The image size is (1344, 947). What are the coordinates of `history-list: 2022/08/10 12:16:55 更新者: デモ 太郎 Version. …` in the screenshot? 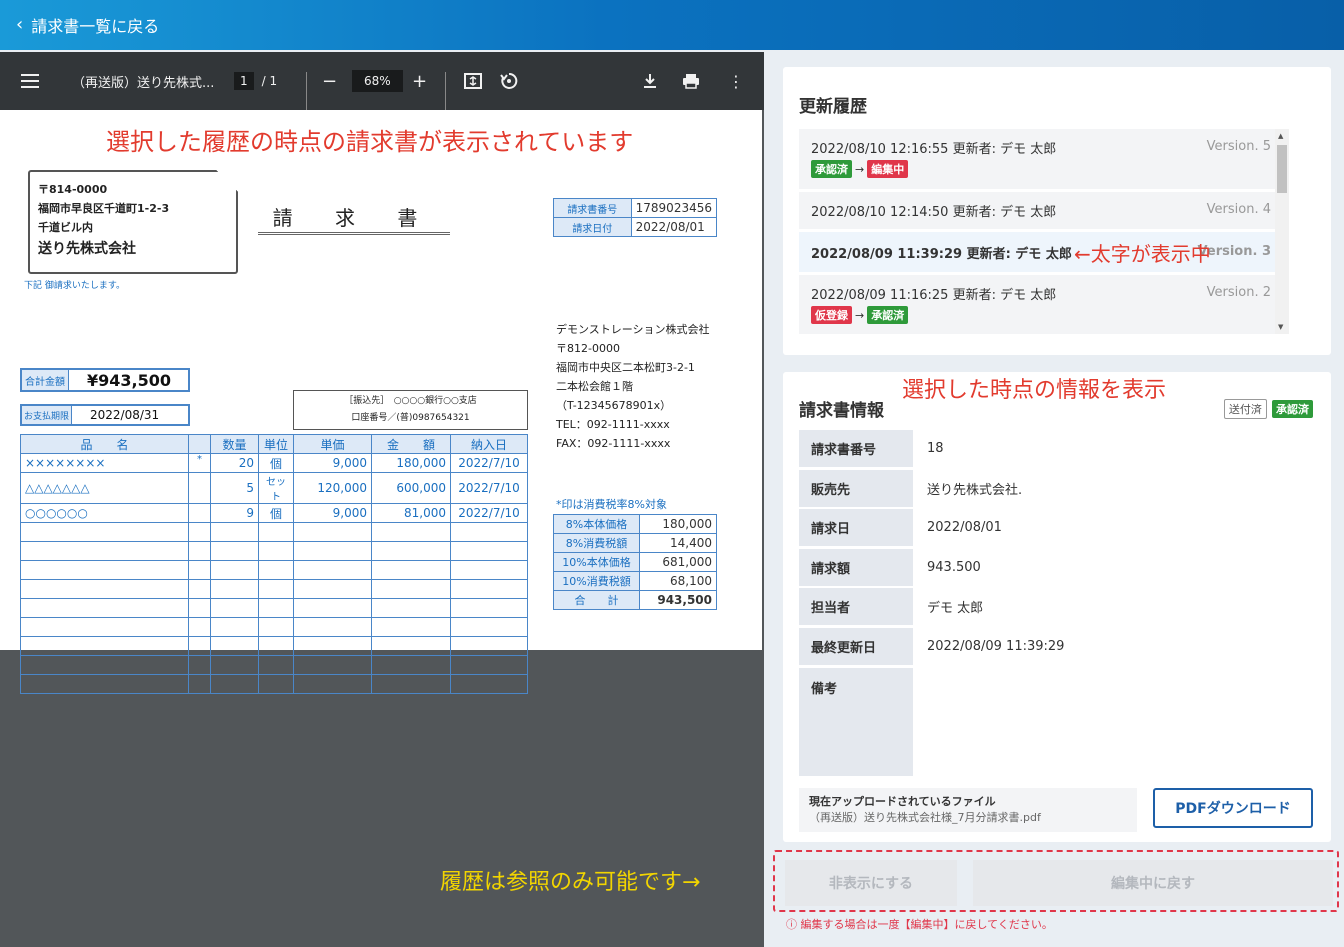 It's located at (1044, 231).